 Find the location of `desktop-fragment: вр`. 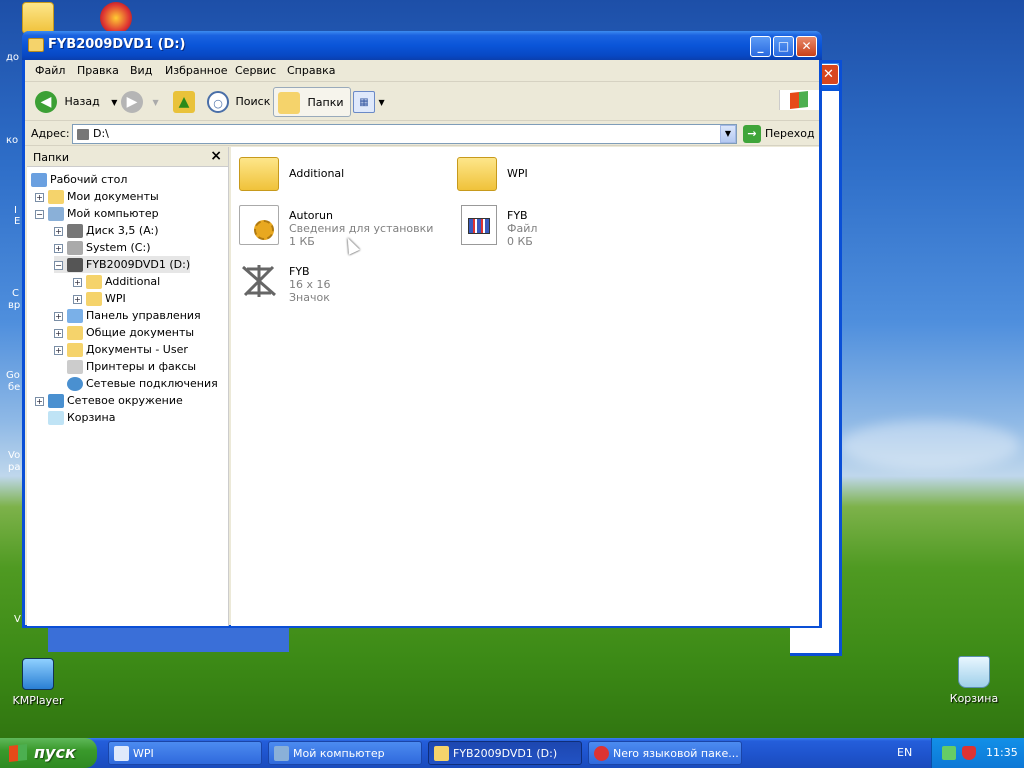

desktop-fragment: вр is located at coordinates (14, 305).